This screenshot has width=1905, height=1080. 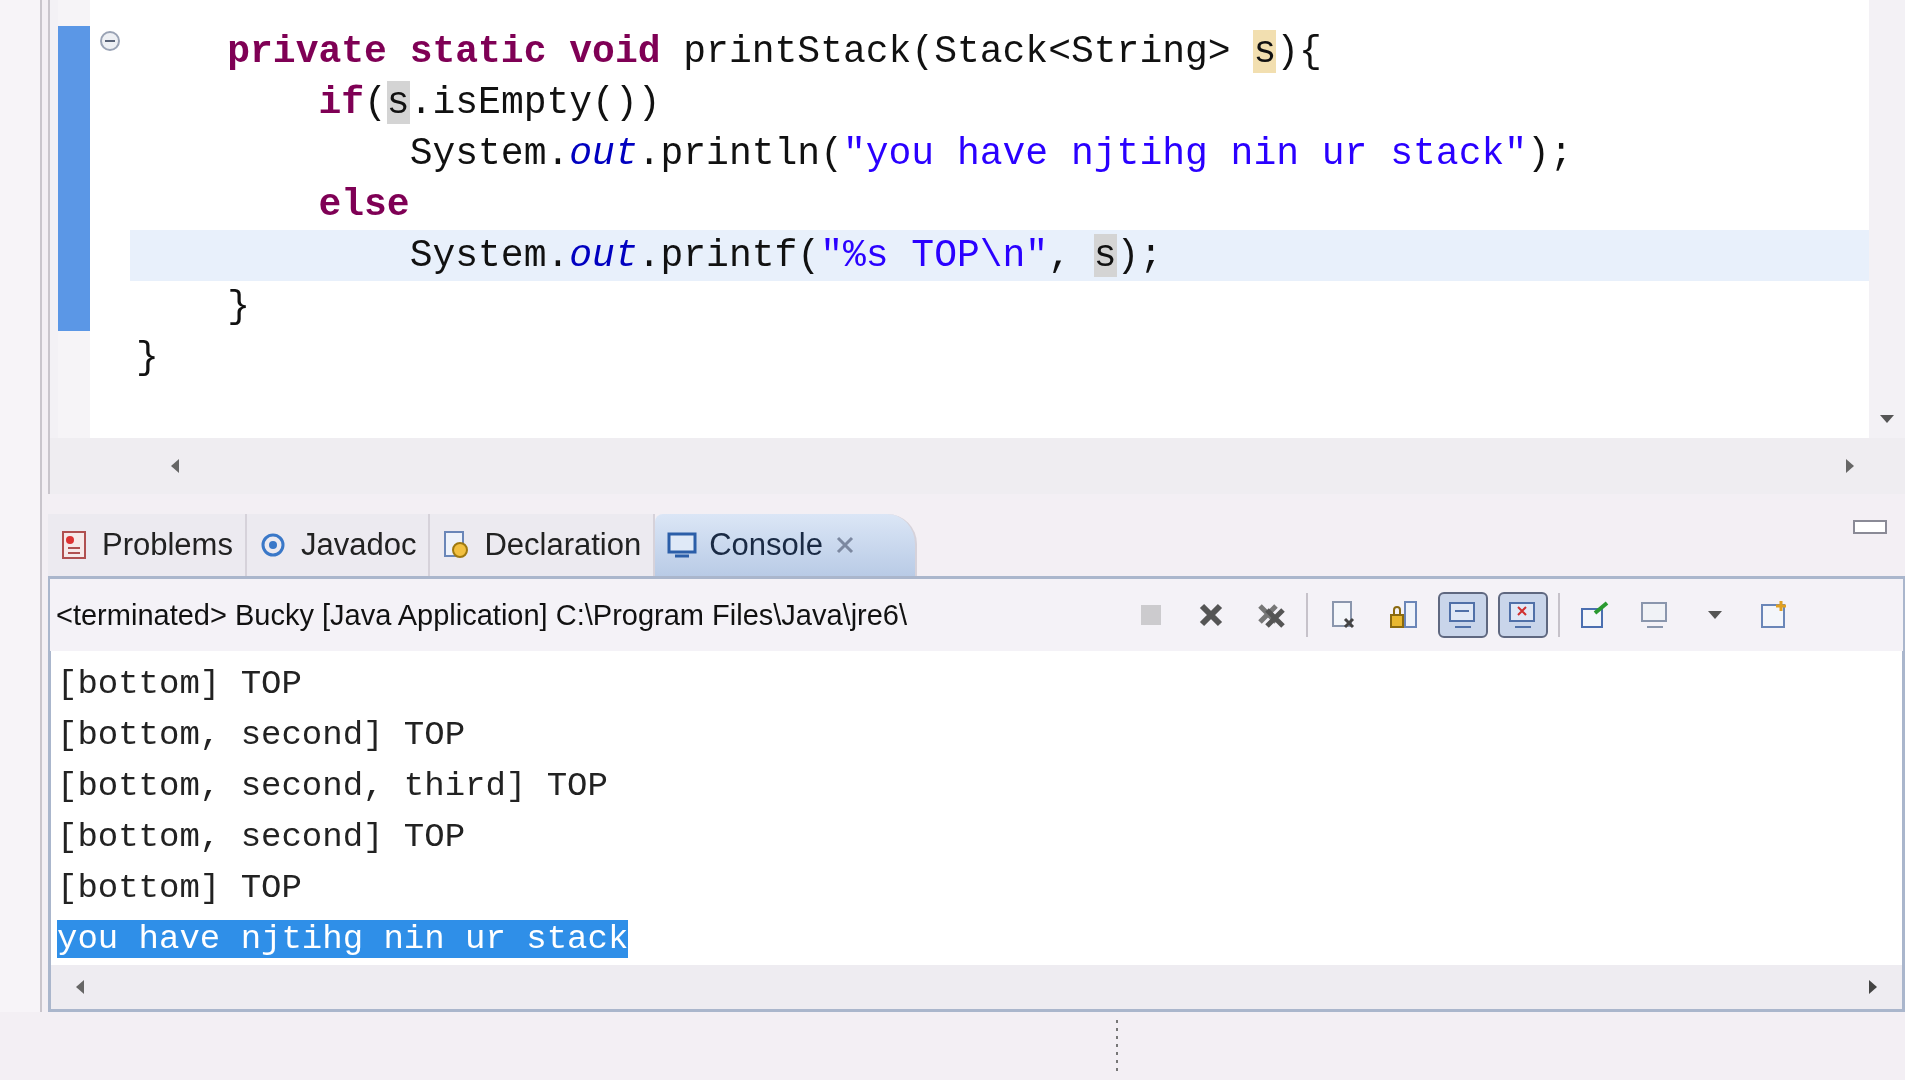 I want to click on code-line: System.out.println("you have njtihg nin ur stack");, so click(x=991, y=154).